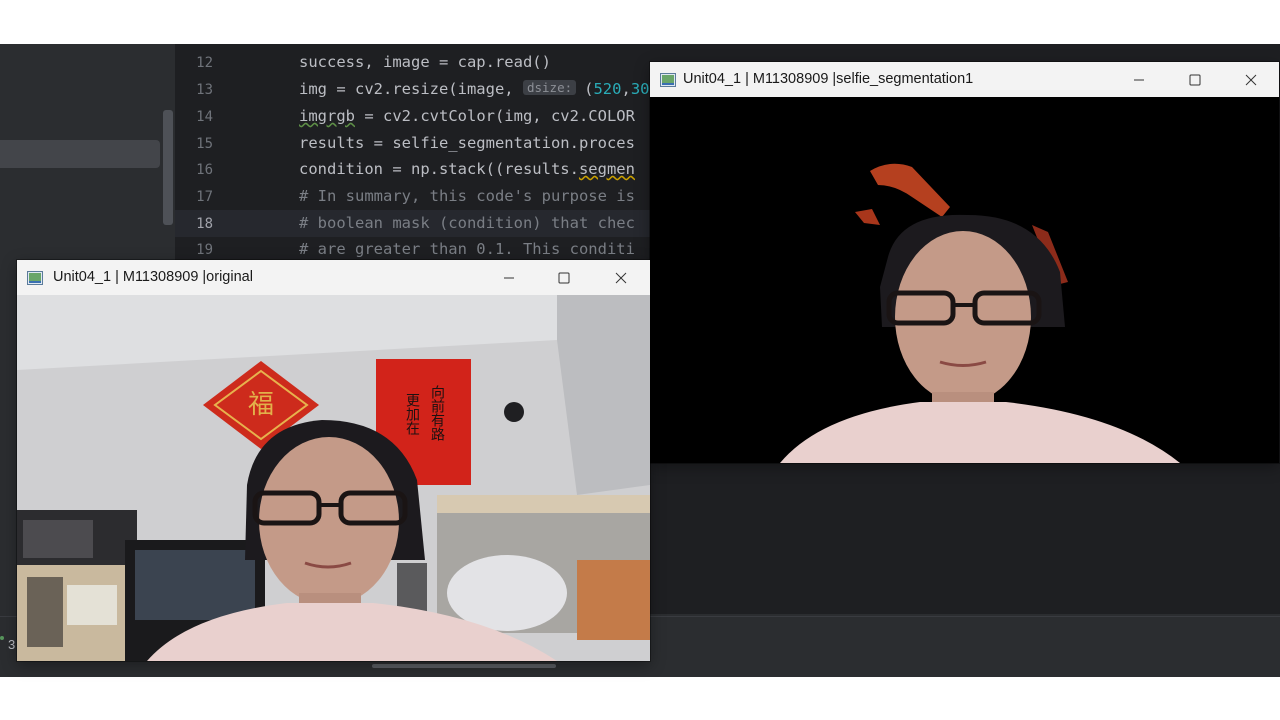 This screenshot has width=1280, height=720. What do you see at coordinates (439, 169) in the screenshot?
I see `code-text: condition = np.stack((results.` at bounding box center [439, 169].